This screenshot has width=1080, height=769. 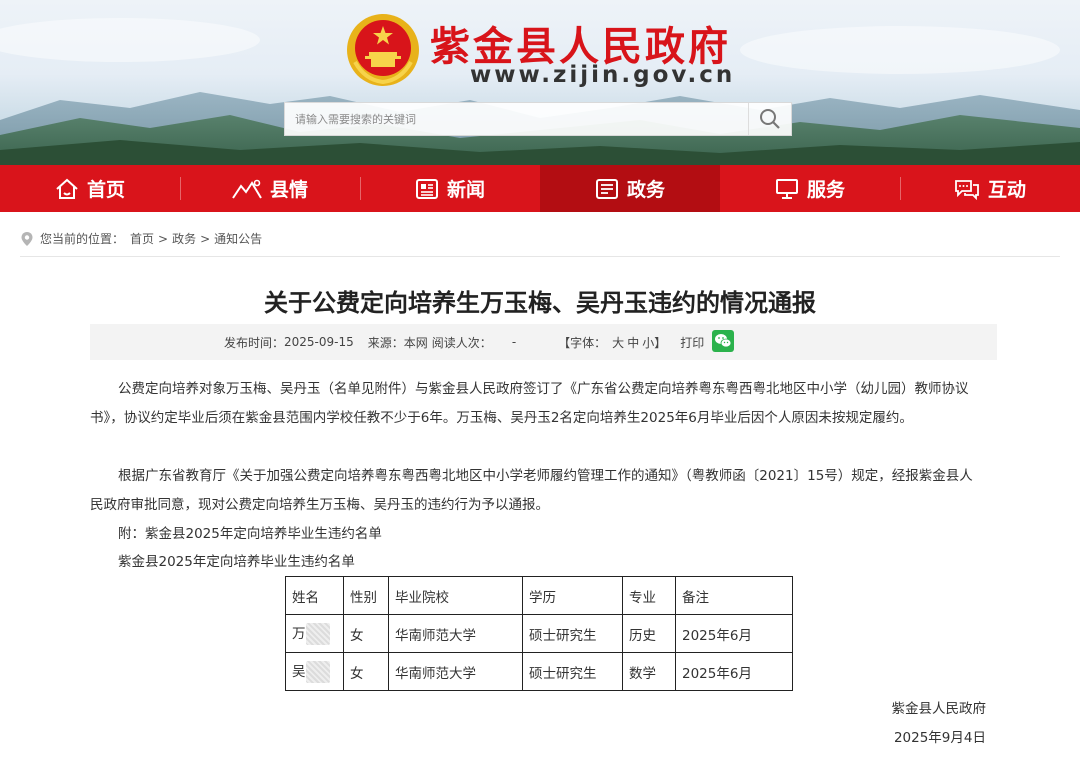 I want to click on nav-label: 新闻, so click(x=465, y=190).